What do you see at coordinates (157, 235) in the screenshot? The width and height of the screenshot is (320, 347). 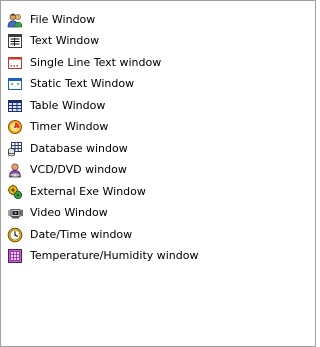 I see `menu-item-date-time-window: Date/Time window` at bounding box center [157, 235].